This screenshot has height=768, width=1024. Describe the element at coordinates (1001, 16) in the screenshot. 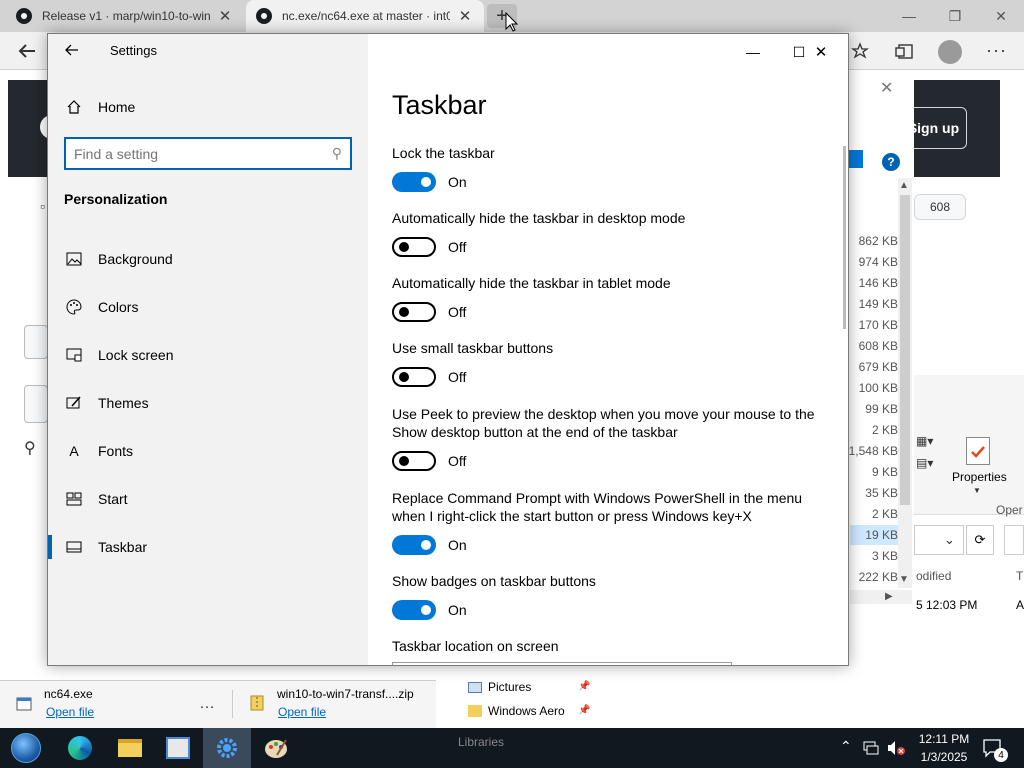

I see `browser-close-button: ✕` at that location.